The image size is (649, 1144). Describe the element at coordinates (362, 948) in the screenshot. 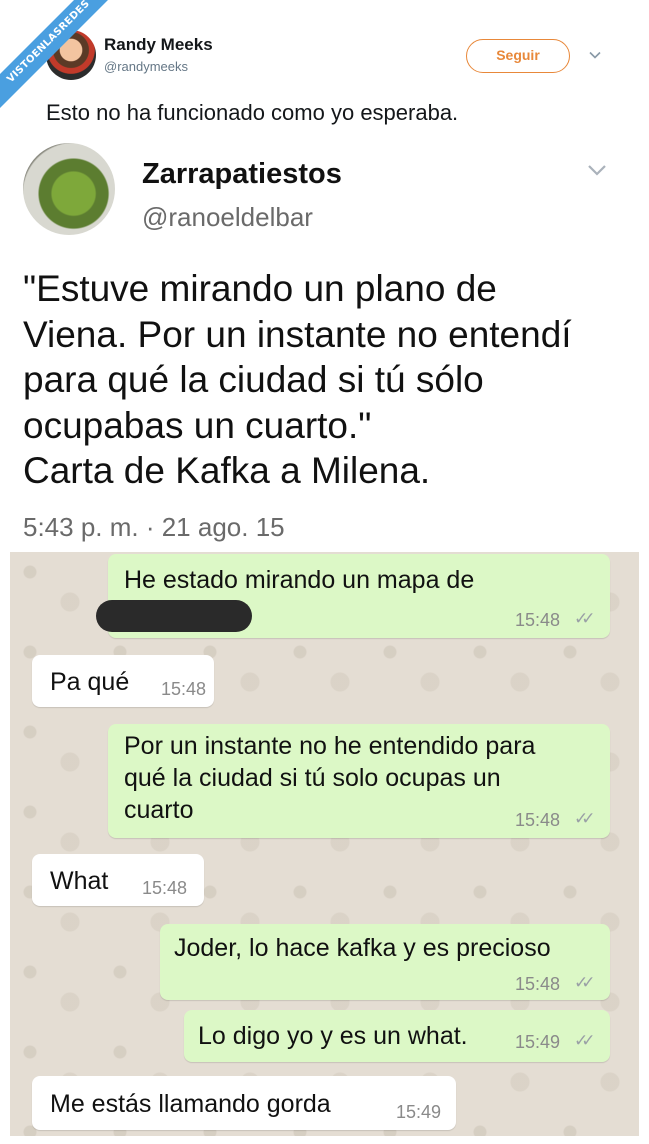

I see `message-text: Joder, lo hace kafka y es precioso` at that location.